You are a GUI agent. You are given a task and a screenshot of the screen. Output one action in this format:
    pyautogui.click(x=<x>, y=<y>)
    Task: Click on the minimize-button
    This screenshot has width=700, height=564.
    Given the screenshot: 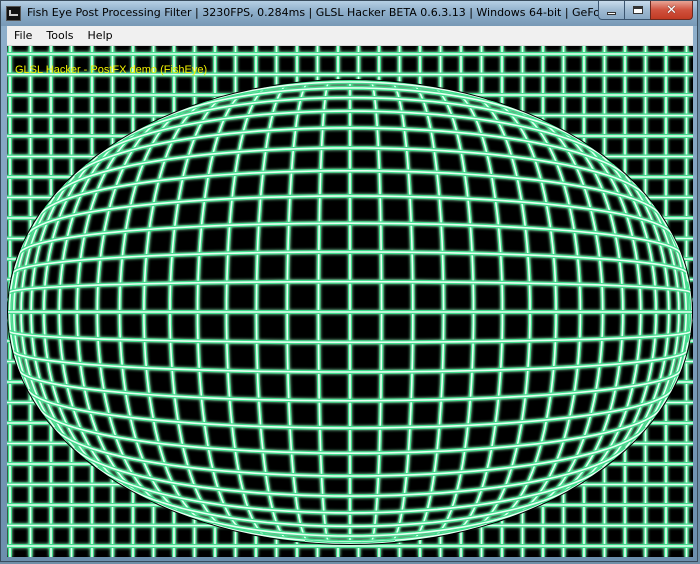 What is the action you would take?
    pyautogui.click(x=611, y=10)
    